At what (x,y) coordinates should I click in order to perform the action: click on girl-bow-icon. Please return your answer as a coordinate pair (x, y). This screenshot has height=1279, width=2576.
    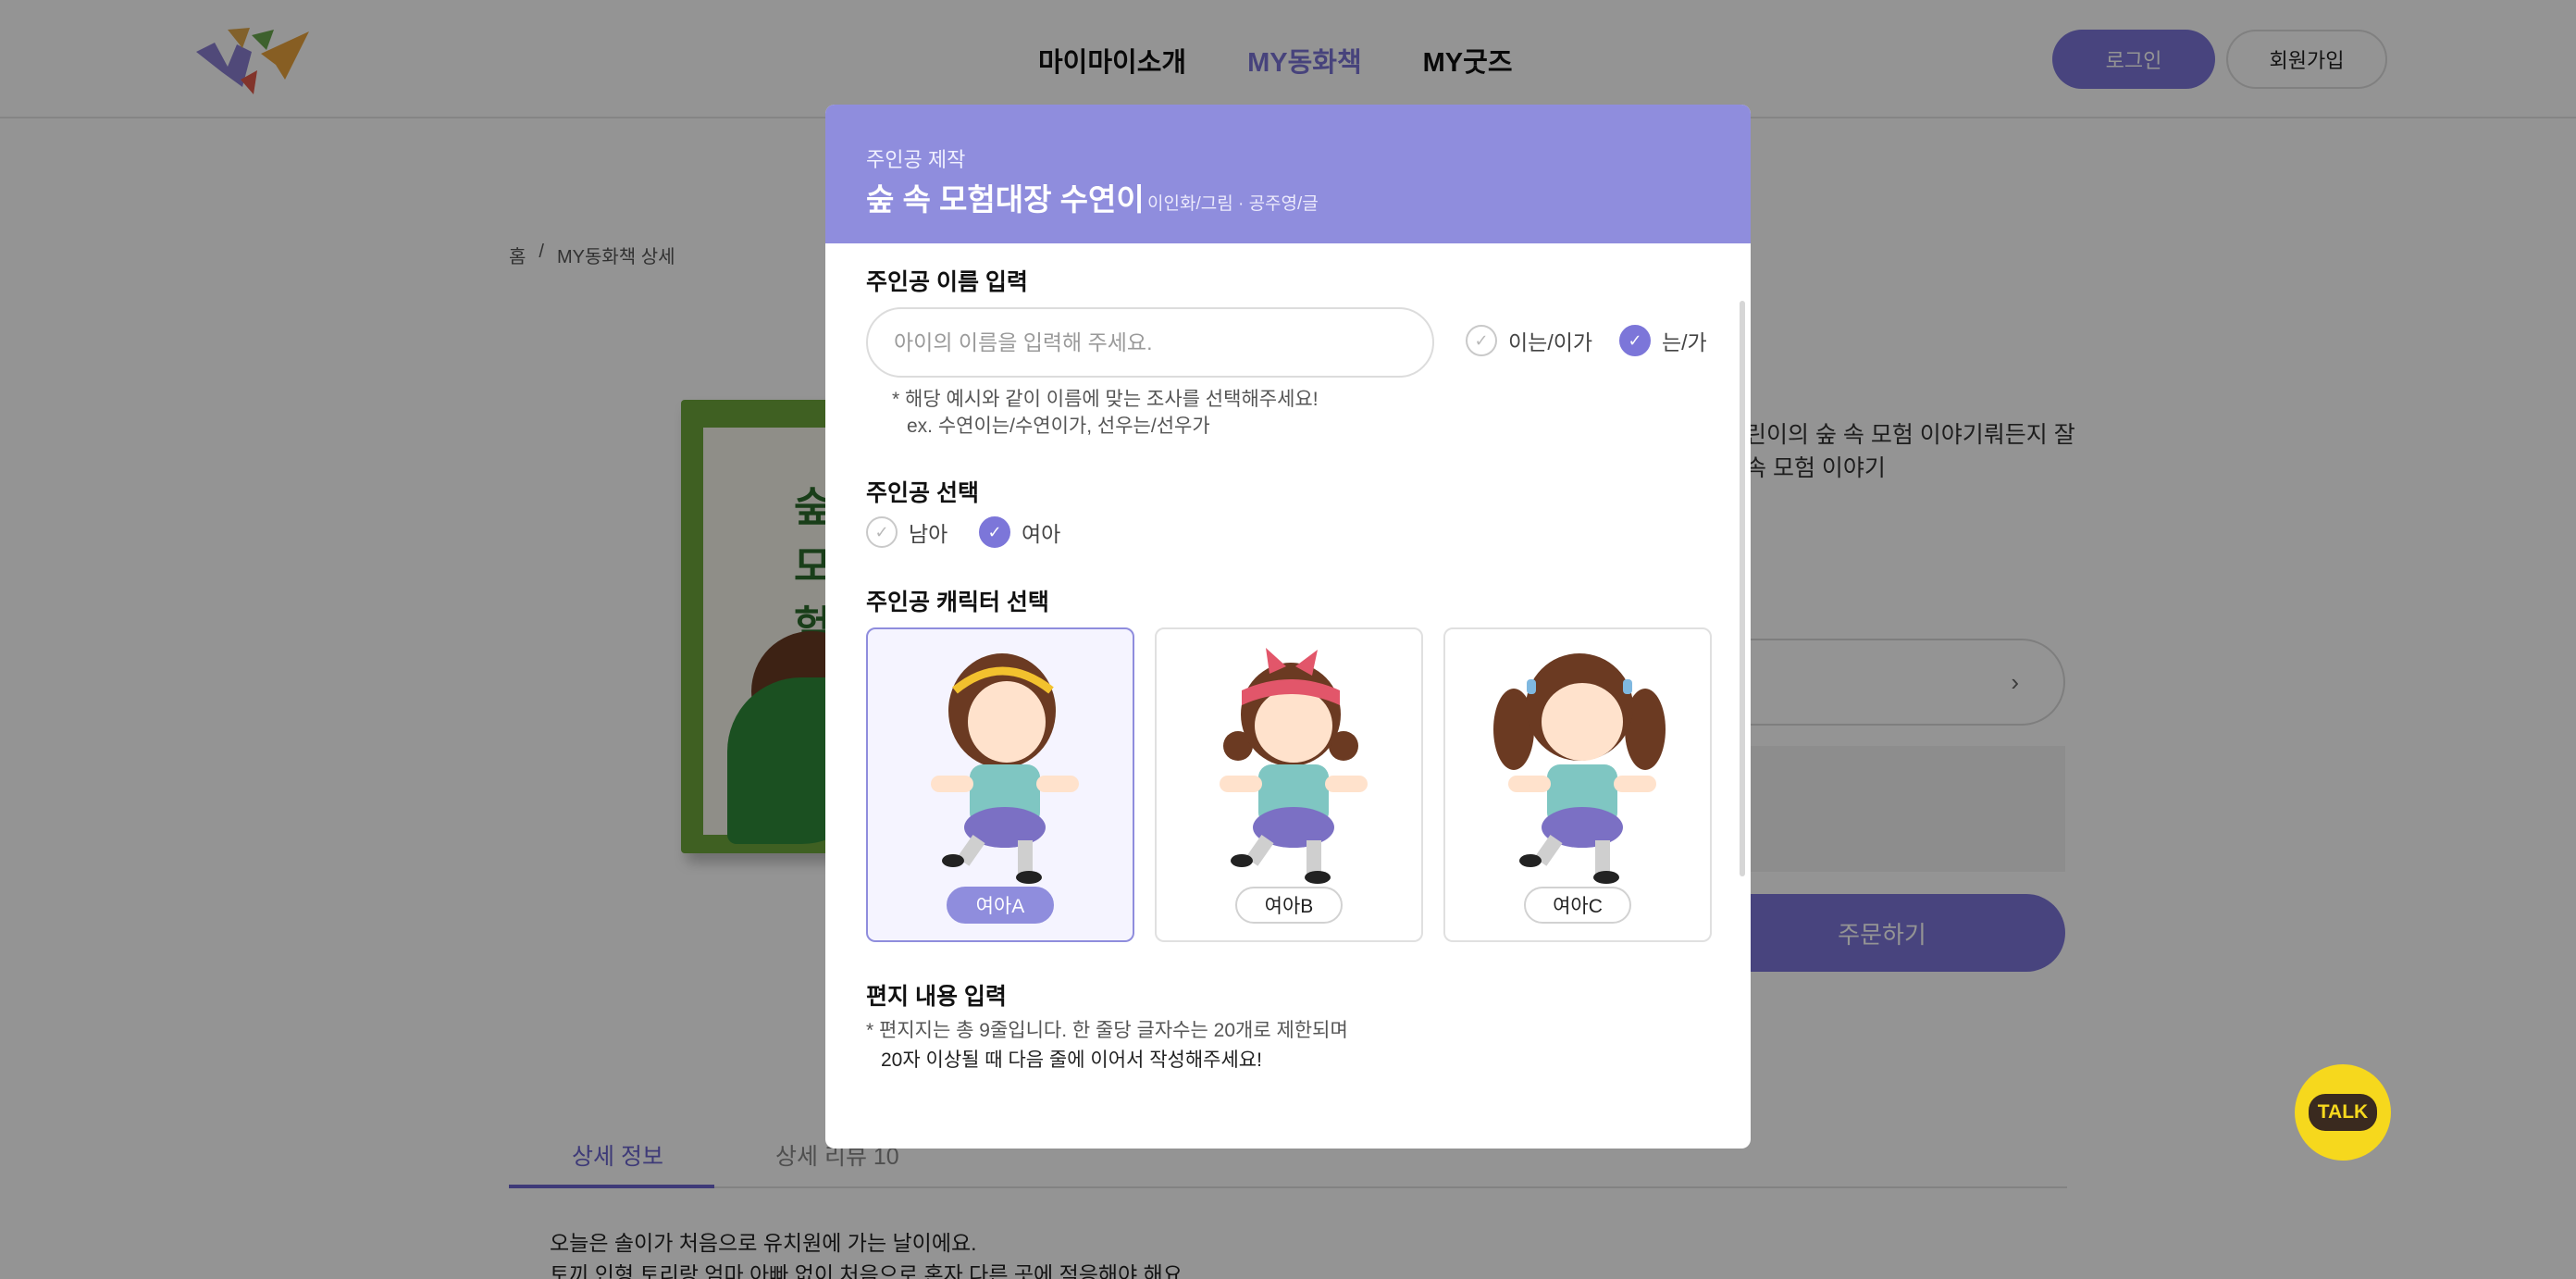
    Looking at the image, I should click on (1294, 766).